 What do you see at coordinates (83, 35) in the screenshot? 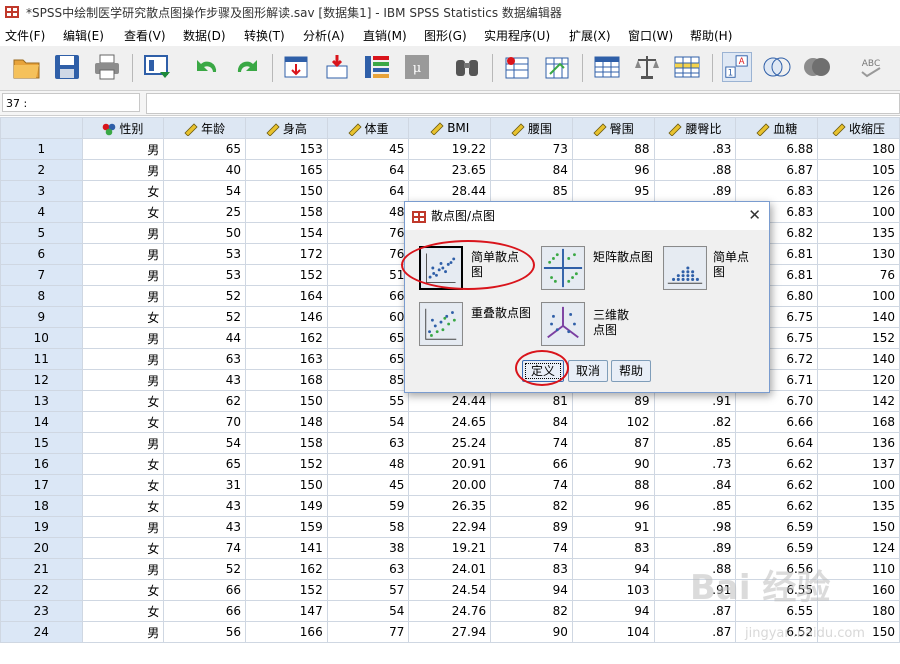
I see `menu-edit: 编辑(E)` at bounding box center [83, 35].